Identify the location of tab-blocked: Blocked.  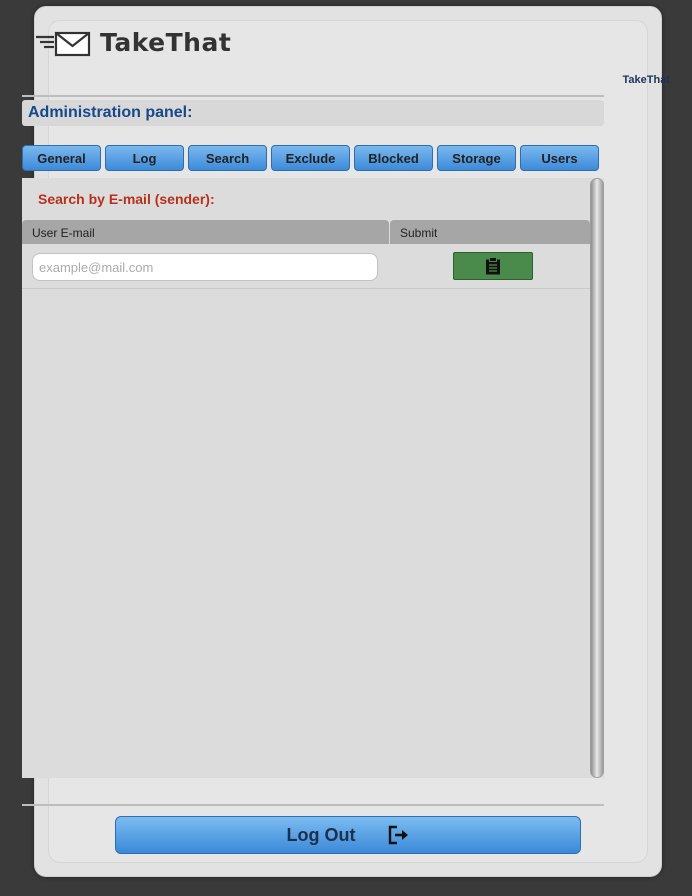
(393, 158).